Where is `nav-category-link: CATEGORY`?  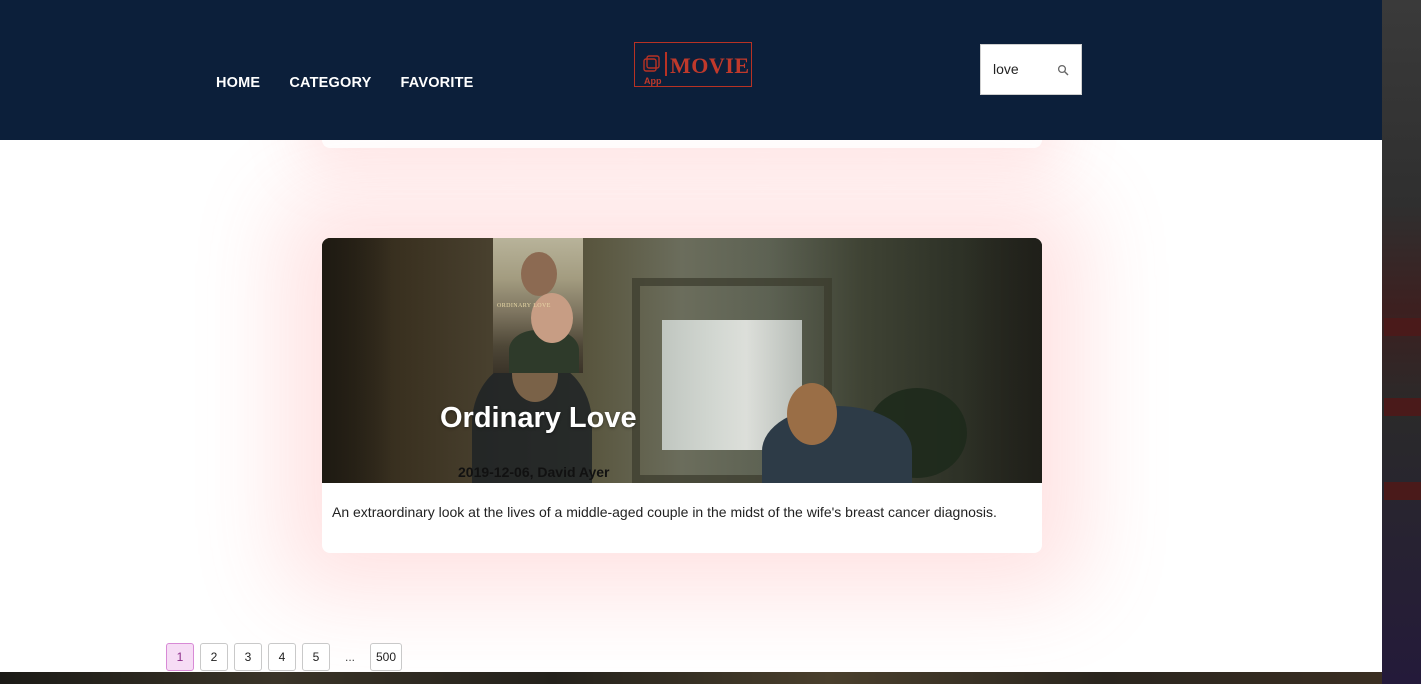 nav-category-link: CATEGORY is located at coordinates (330, 83).